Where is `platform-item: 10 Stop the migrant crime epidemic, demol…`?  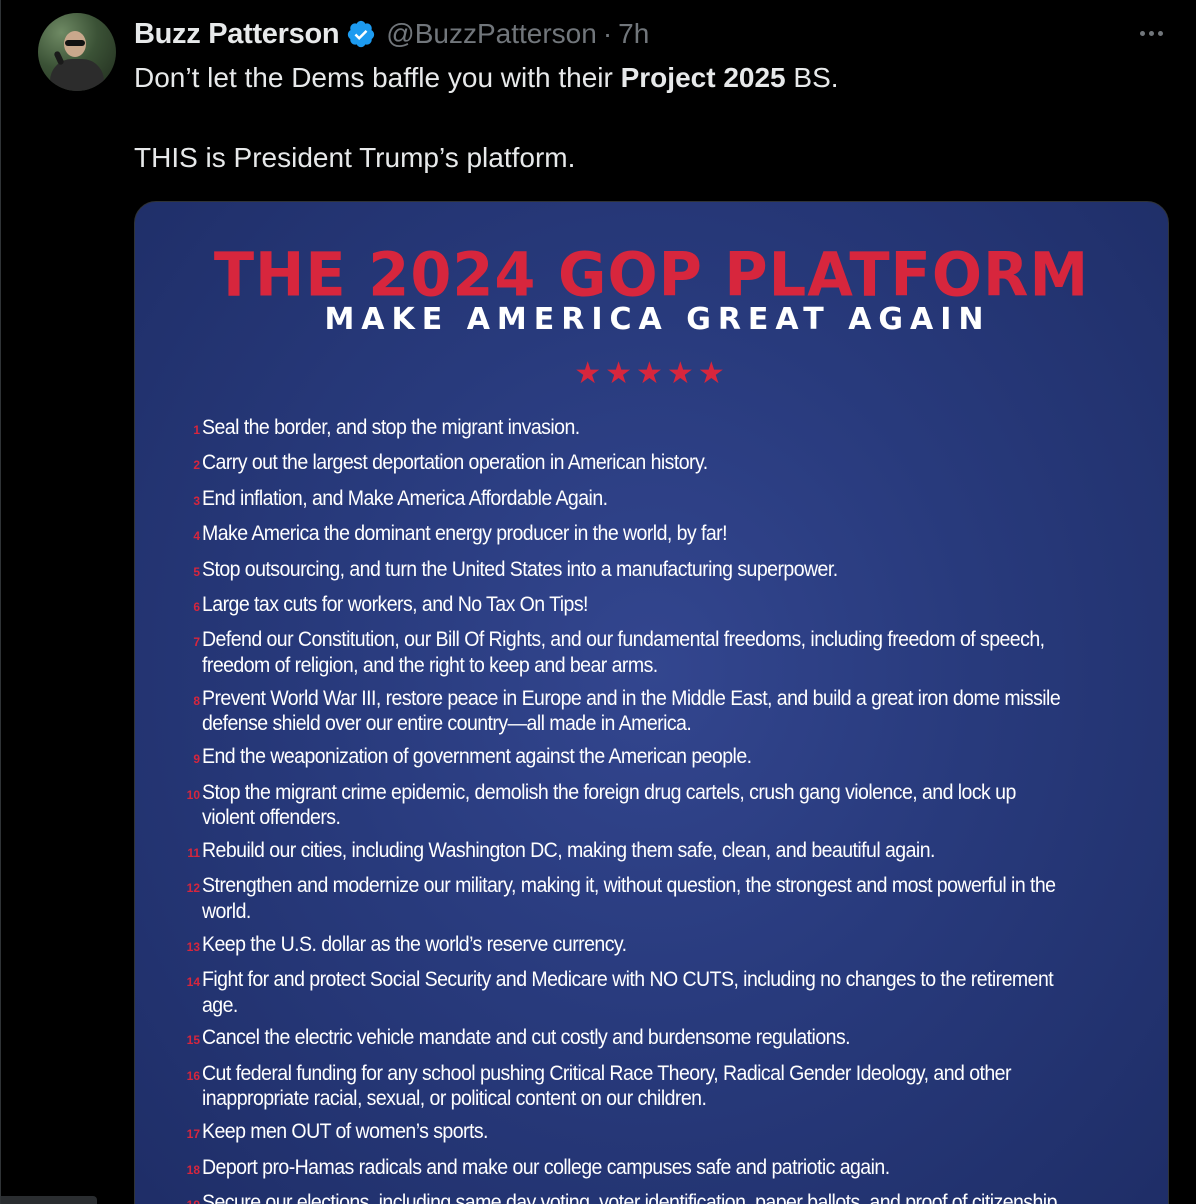
platform-item: 10 Stop the migrant crime epidemic, demol… is located at coordinates (651, 805).